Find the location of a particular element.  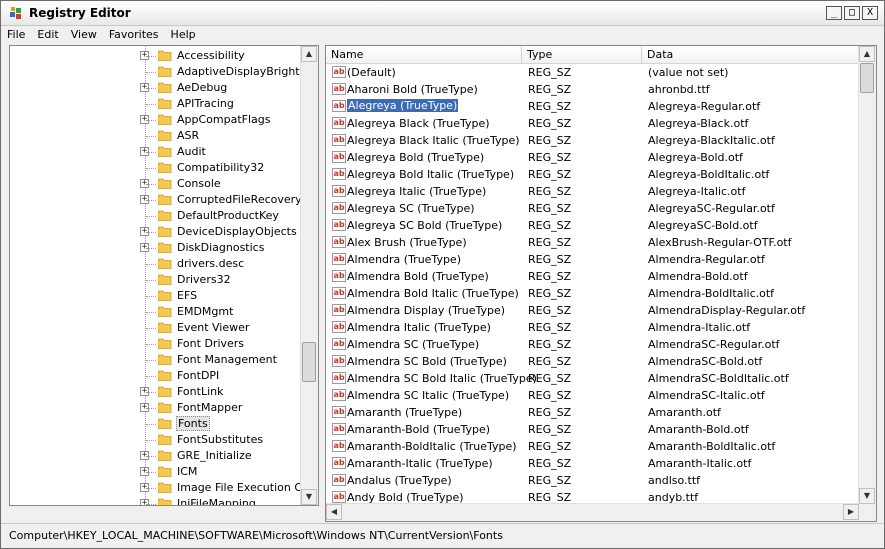

tree-item-label: drivers.desc is located at coordinates (211, 263).